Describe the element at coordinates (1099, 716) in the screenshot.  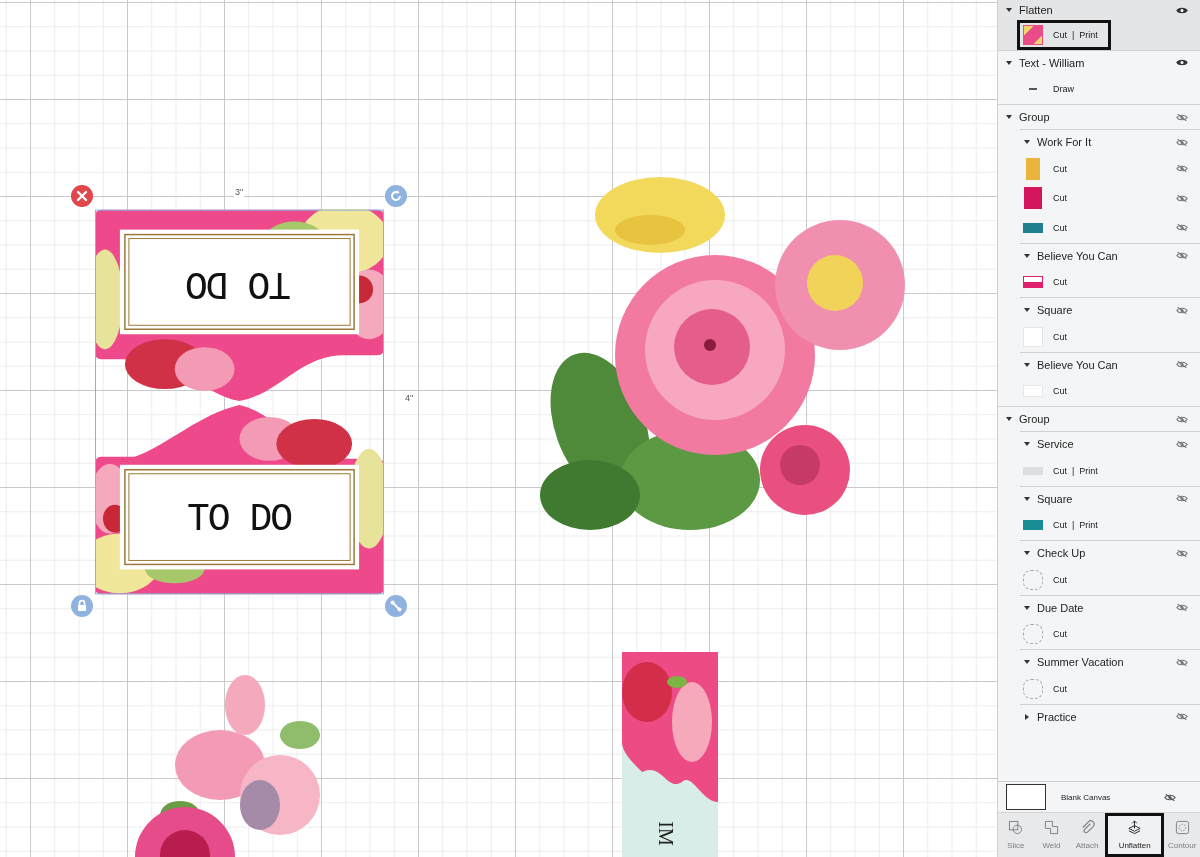
I see `layer-header: Practice` at that location.